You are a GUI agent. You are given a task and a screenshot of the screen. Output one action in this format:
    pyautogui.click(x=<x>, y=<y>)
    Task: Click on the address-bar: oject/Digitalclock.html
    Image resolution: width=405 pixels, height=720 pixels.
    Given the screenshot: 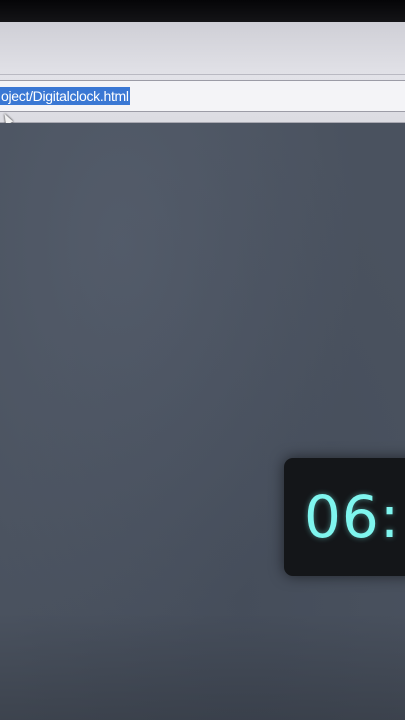 What is the action you would take?
    pyautogui.click(x=202, y=96)
    